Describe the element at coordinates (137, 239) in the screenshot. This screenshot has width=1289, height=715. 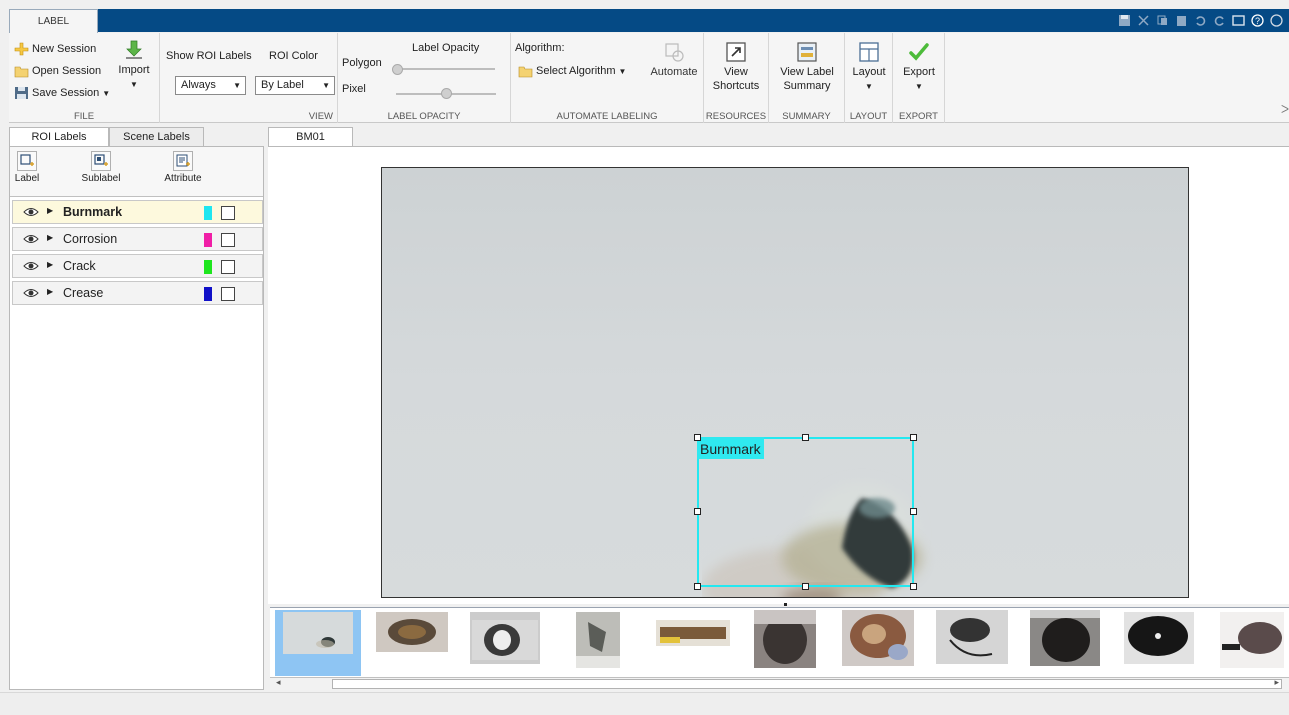
I see `label-row-corrosion: ▶ Corrosion` at that location.